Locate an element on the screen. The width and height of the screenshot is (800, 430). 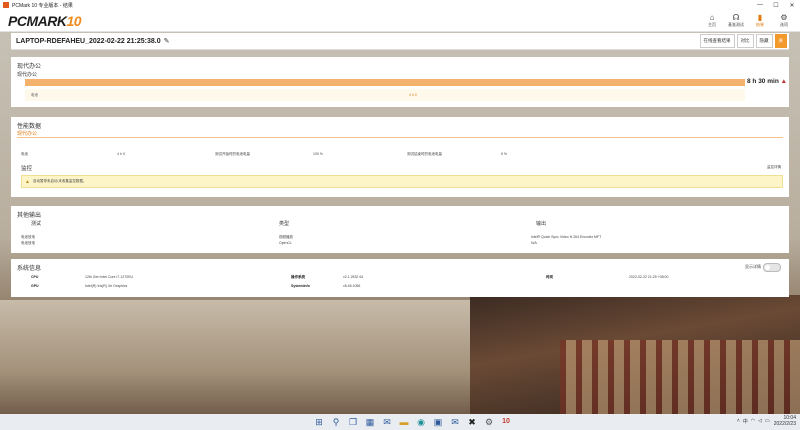
score-value: 8 h 30 min ▲ is located at coordinates (767, 81).